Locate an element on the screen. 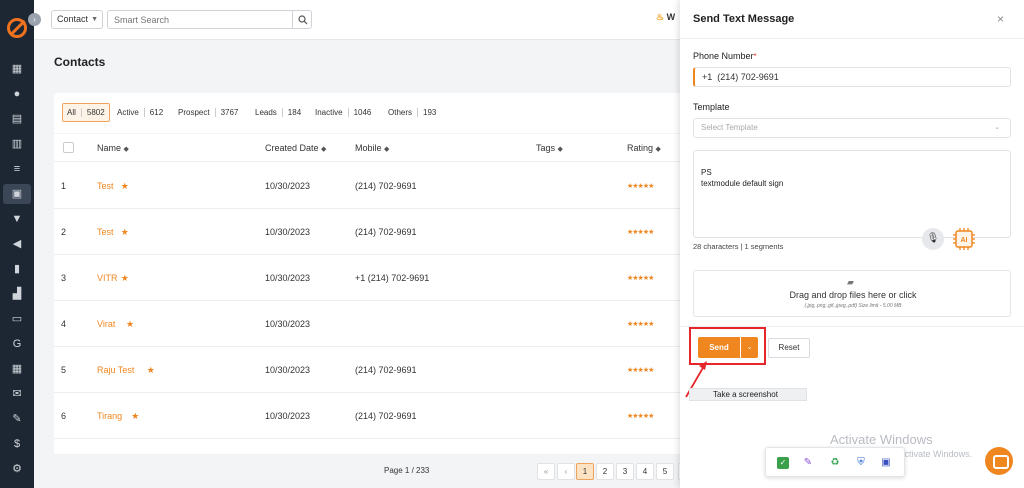 The image size is (1024, 488). contact-name: Virat is located at coordinates (106, 324).